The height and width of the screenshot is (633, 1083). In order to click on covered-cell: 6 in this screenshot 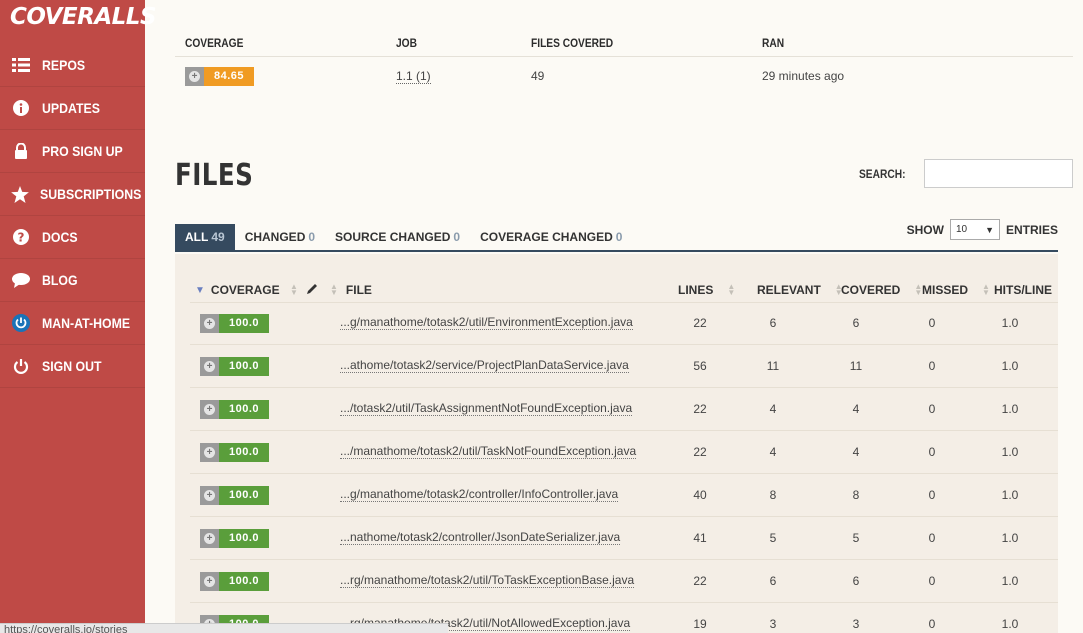, I will do `click(856, 581)`.